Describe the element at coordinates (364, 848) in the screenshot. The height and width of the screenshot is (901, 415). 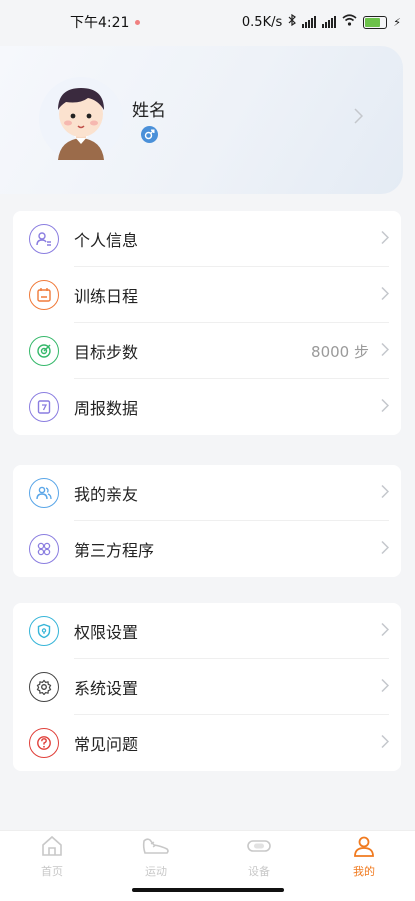
I see `person-icon` at that location.